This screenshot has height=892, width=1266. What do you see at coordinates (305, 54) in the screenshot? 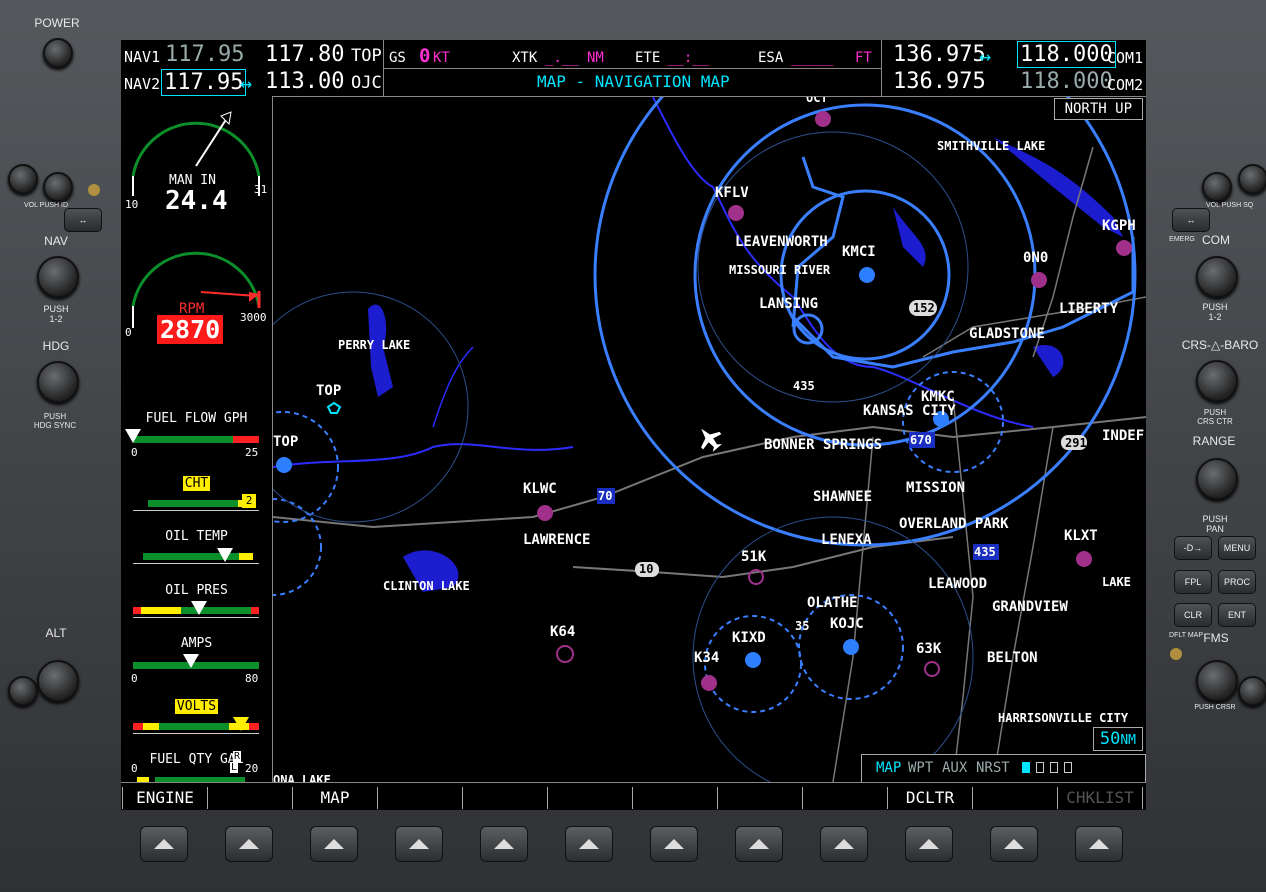
I see `nav1-active-freq: 117.80` at bounding box center [305, 54].